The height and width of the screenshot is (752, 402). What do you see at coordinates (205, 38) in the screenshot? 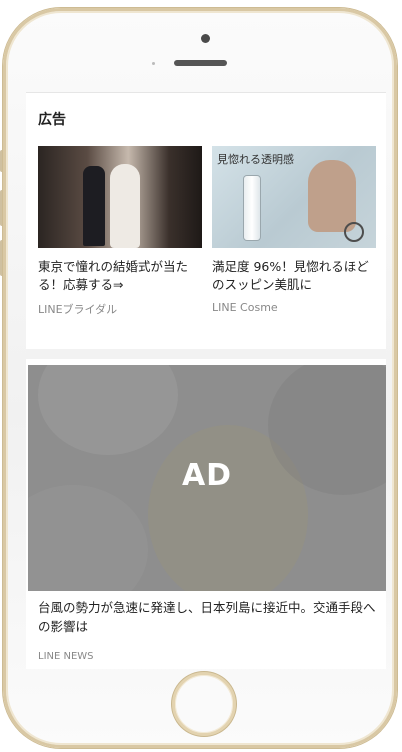
I see `front-camera-icon` at bounding box center [205, 38].